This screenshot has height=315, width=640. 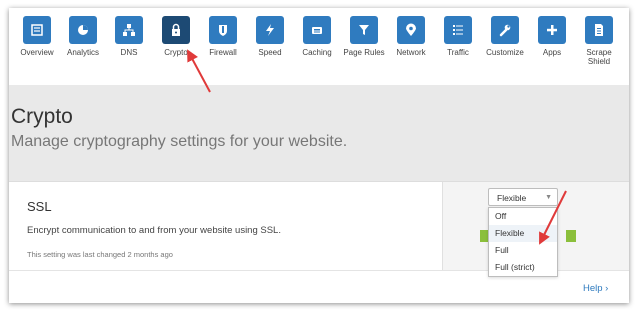 I want to click on ssl-mode-selected-value: Flexible, so click(x=512, y=198).